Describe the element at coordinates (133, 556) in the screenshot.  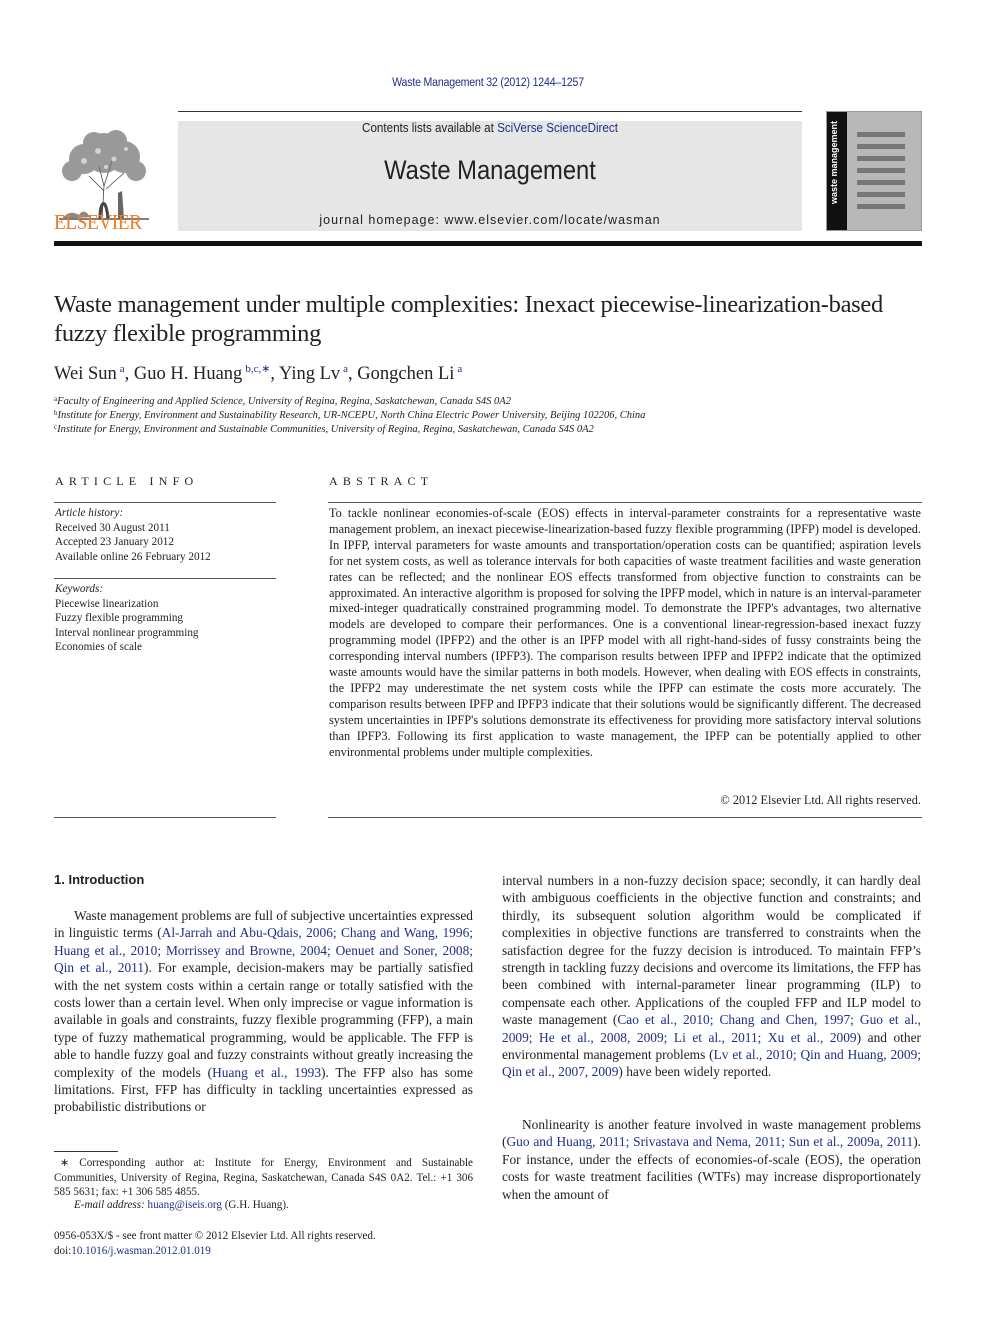
I see `history-online: Available online 26 February 2012` at that location.